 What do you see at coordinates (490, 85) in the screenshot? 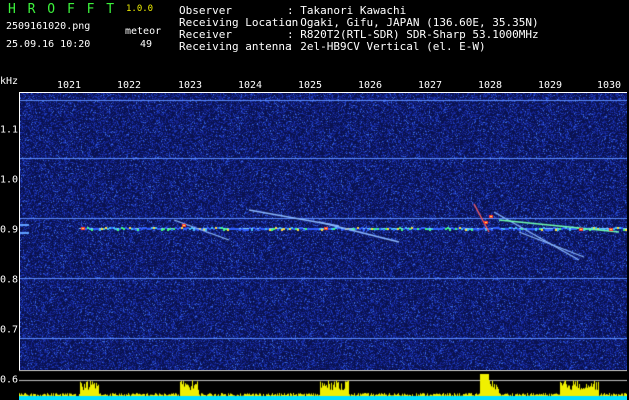
I see `x-tick: 1028` at bounding box center [490, 85].